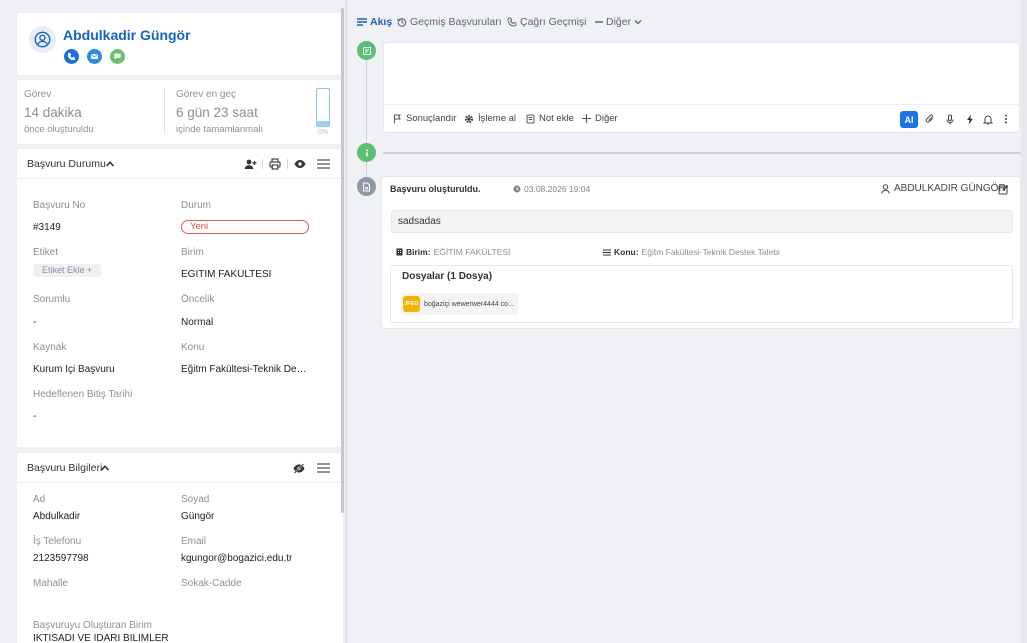  I want to click on progress-gauge, so click(323, 107).